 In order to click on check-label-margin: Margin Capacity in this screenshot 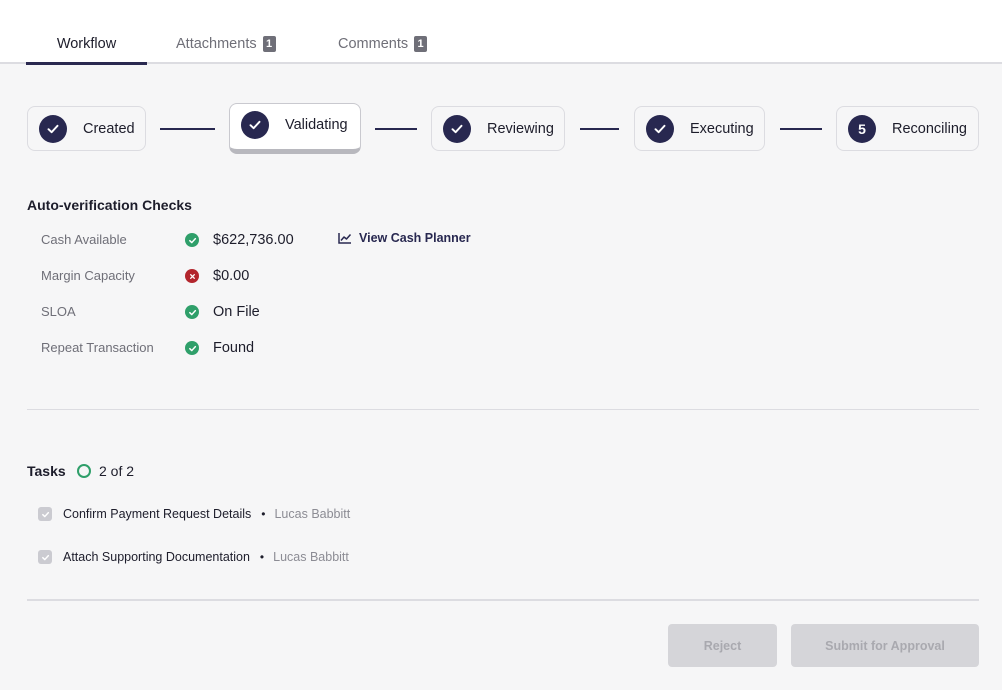, I will do `click(88, 275)`.